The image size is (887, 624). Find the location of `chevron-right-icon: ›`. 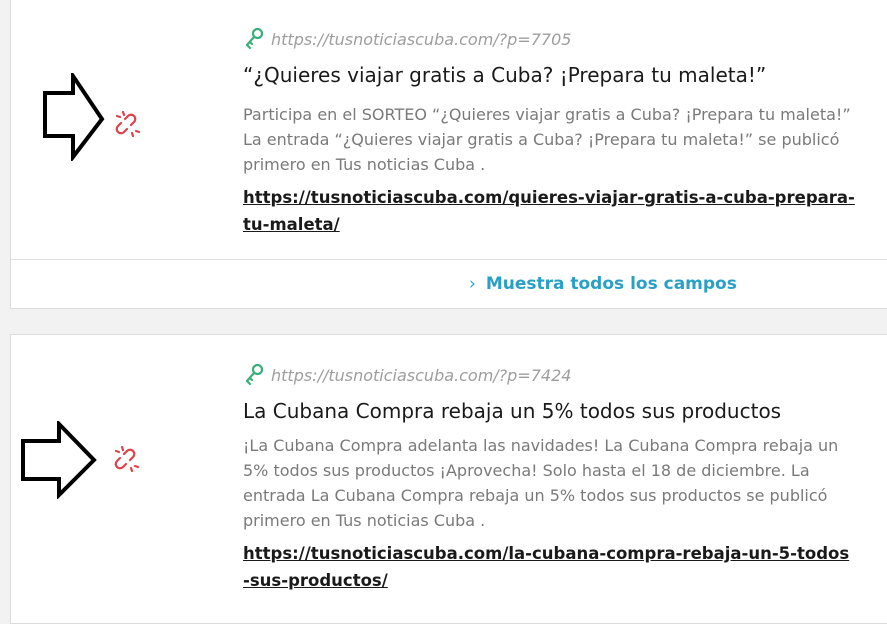

chevron-right-icon: › is located at coordinates (472, 284).